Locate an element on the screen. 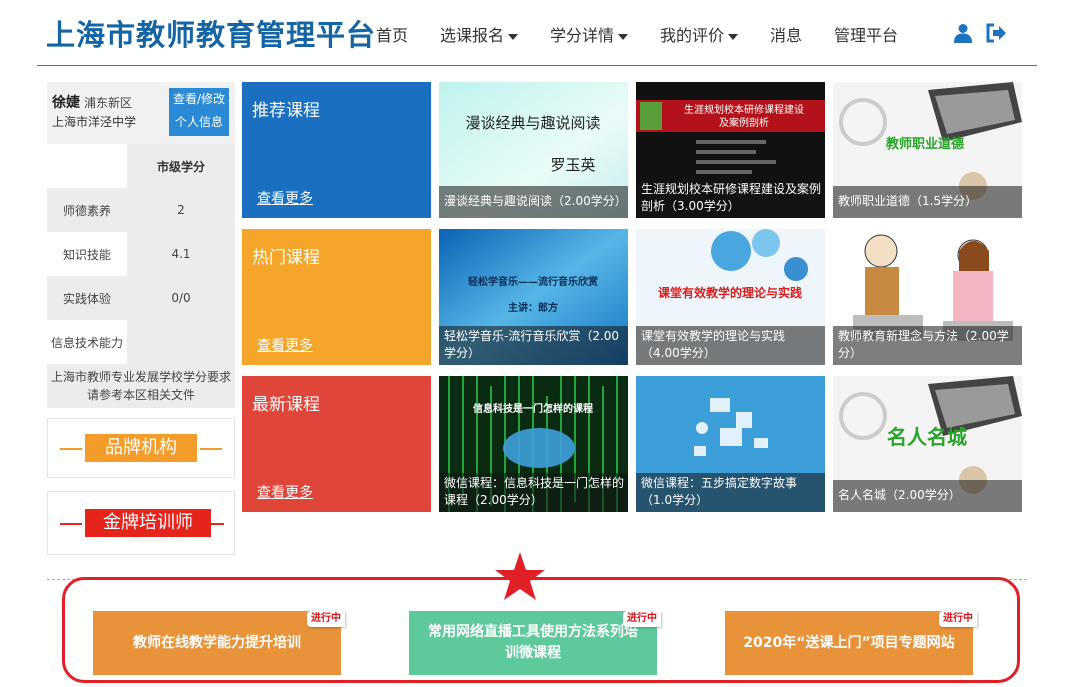 The image size is (1075, 687). course-card: 名人名城 名人名城（2.00学分） is located at coordinates (927, 444).